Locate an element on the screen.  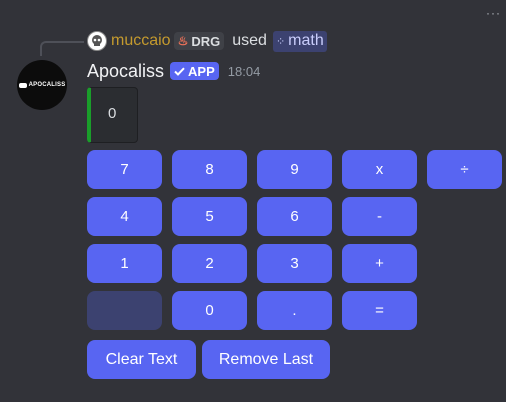
display-value: 0 is located at coordinates (112, 113).